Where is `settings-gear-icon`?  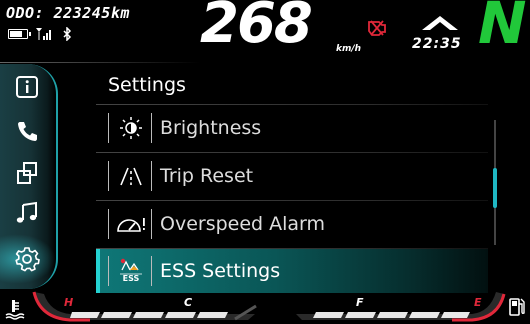
settings-gear-icon is located at coordinates (27, 259).